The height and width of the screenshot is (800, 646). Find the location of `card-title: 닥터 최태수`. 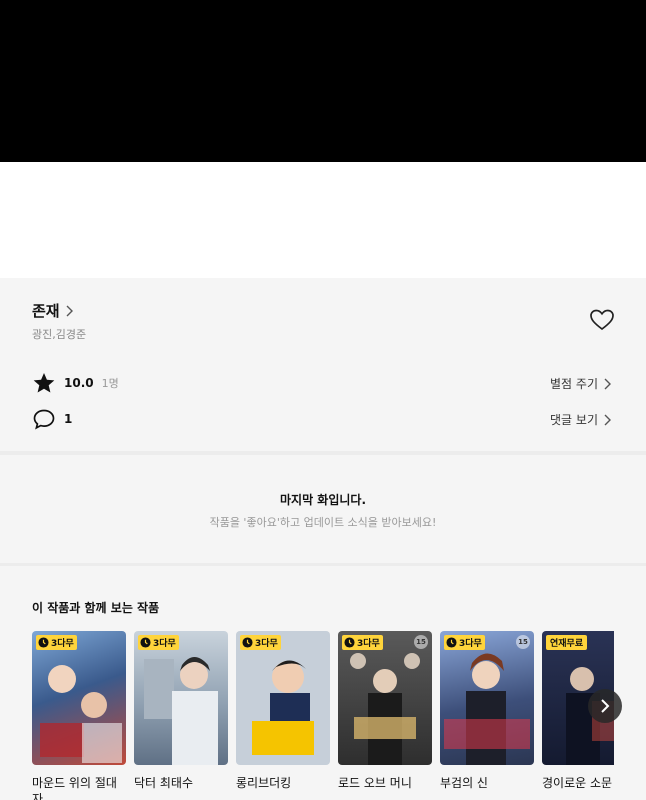

card-title: 닥터 최태수 is located at coordinates (164, 783).